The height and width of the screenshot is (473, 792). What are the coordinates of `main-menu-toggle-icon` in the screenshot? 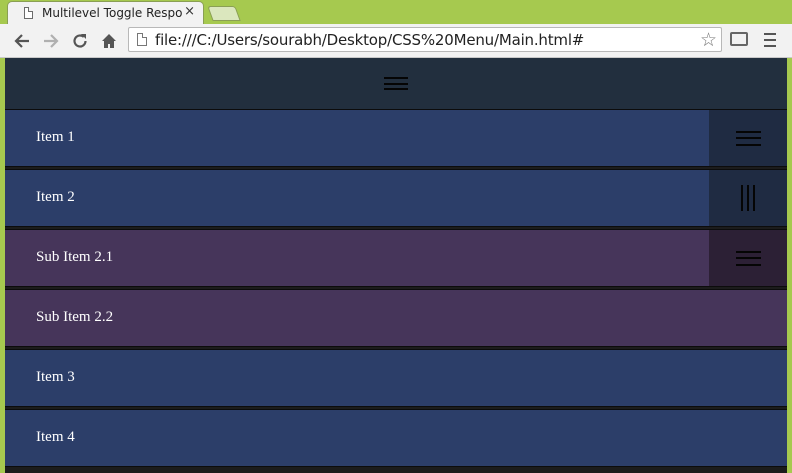 It's located at (396, 83).